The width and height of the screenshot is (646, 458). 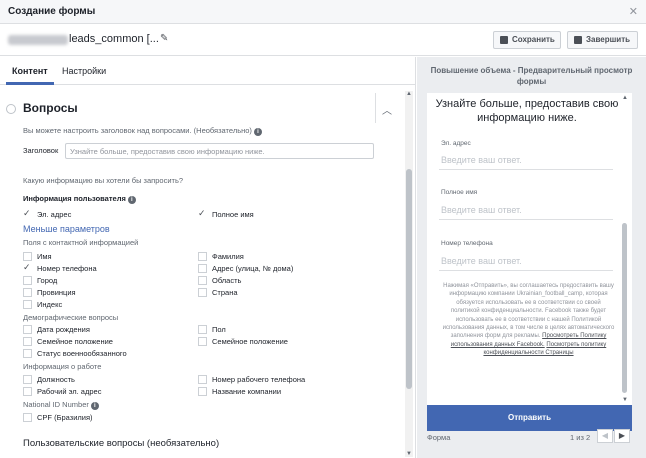 I want to click on email-label: Эл. адрес, so click(x=54, y=214).